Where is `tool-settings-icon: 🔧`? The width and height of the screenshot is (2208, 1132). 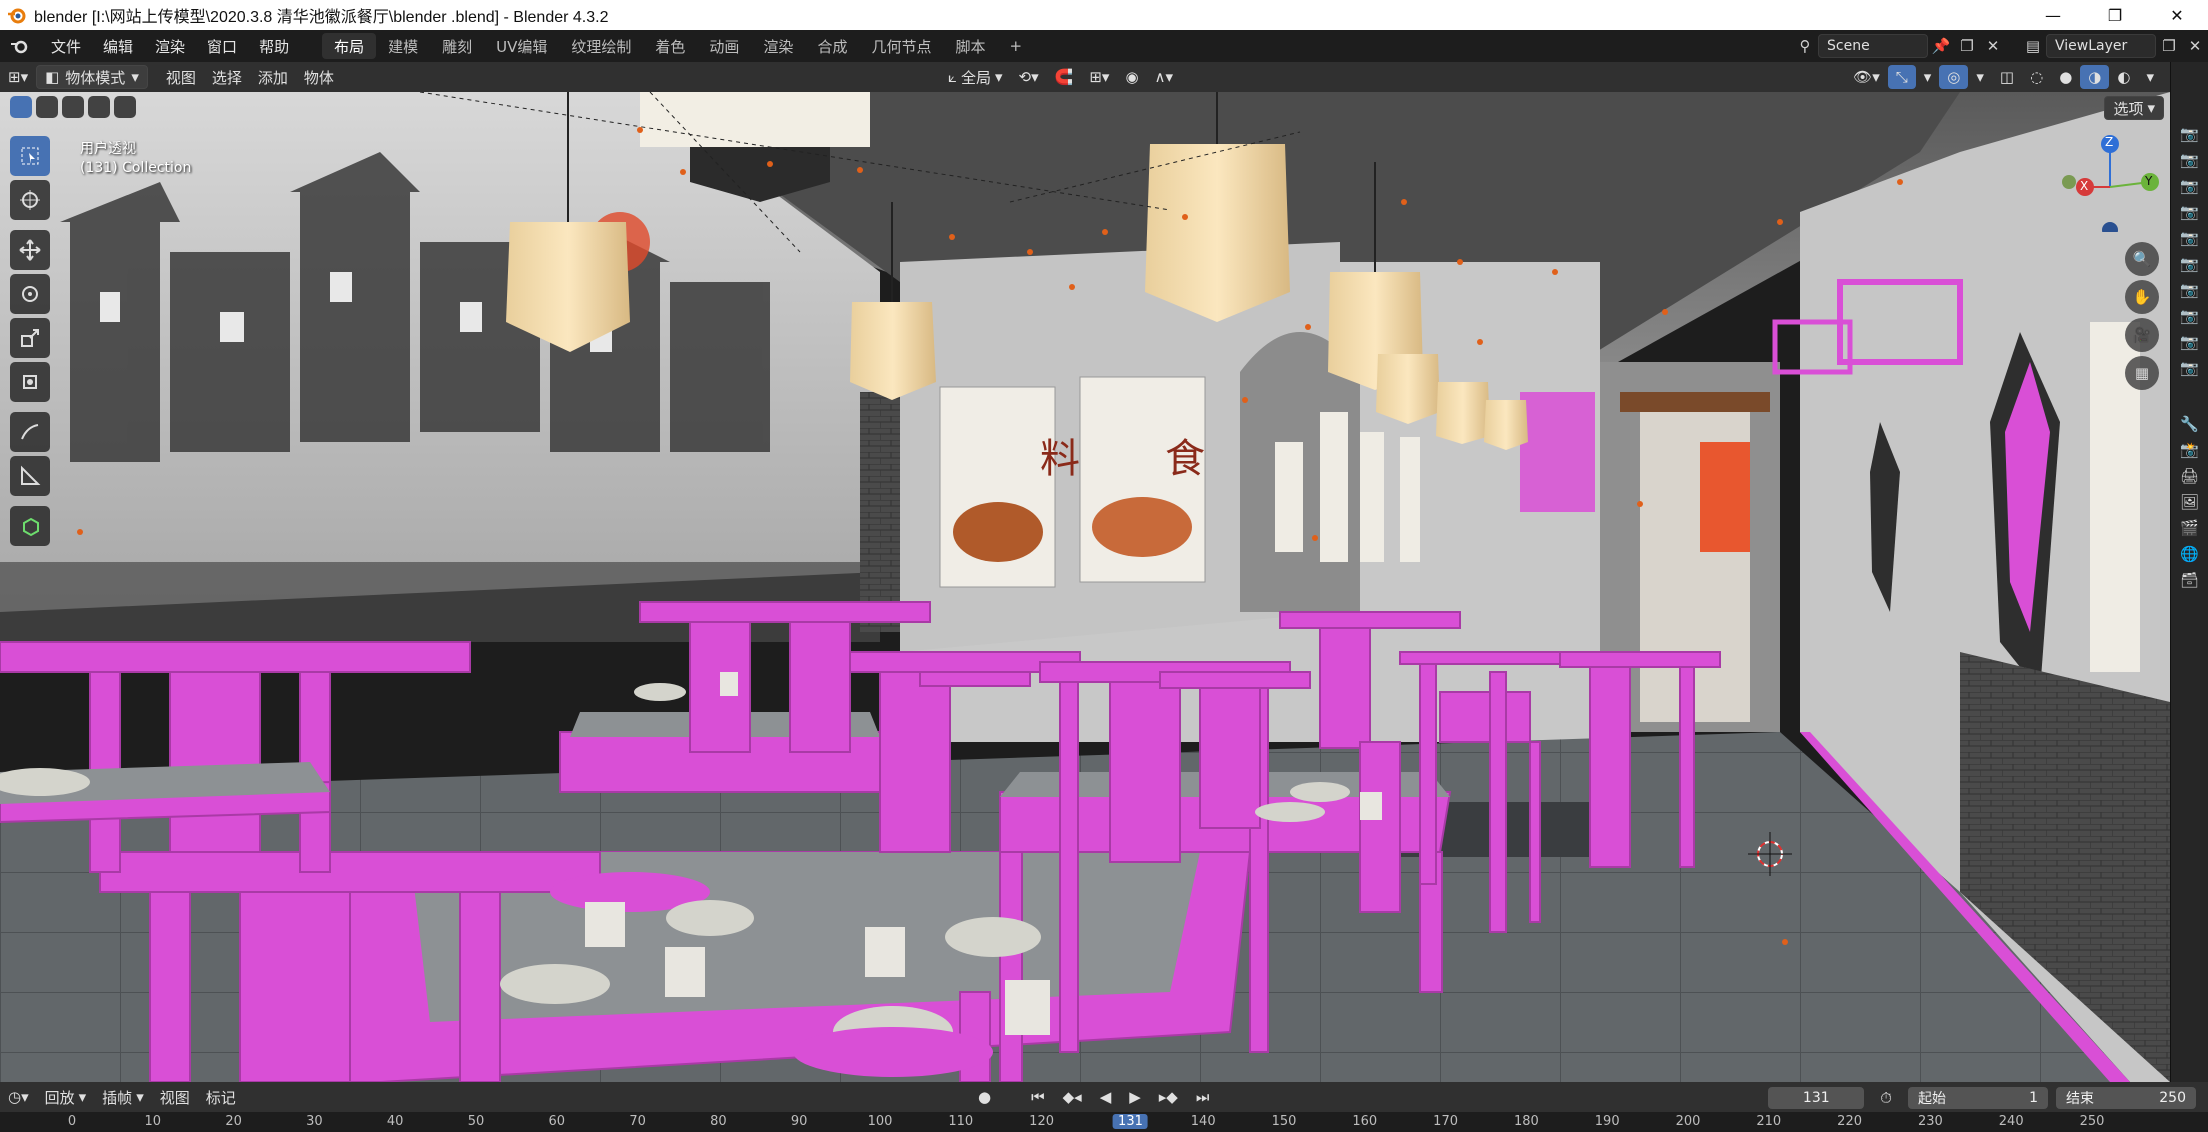
tool-settings-icon: 🔧 is located at coordinates (2190, 424).